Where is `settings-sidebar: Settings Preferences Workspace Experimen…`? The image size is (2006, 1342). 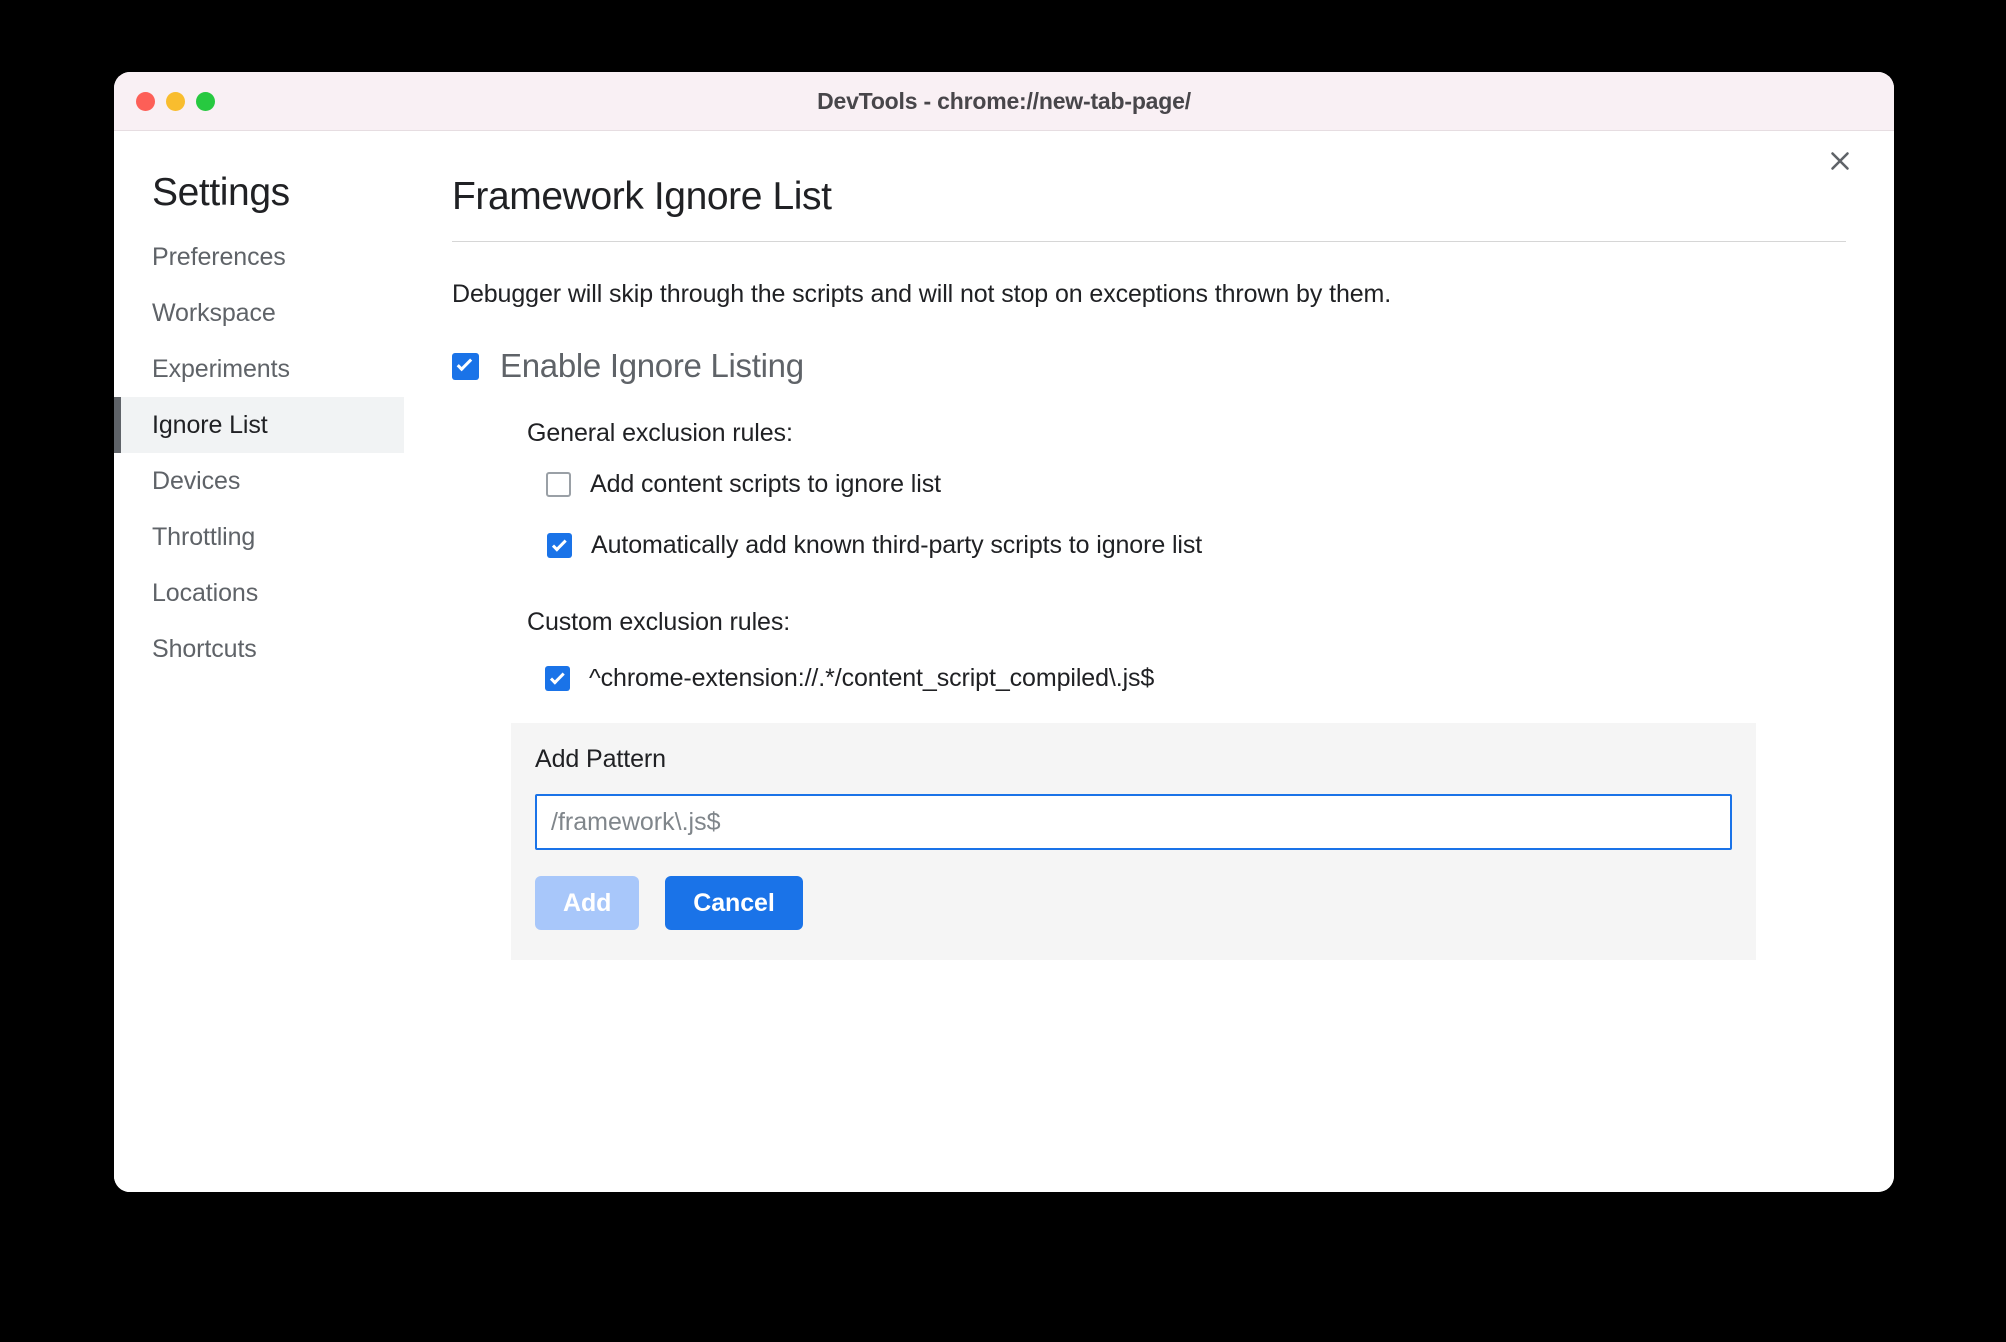
settings-sidebar: Settings Preferences Workspace Experimen… is located at coordinates (259, 661).